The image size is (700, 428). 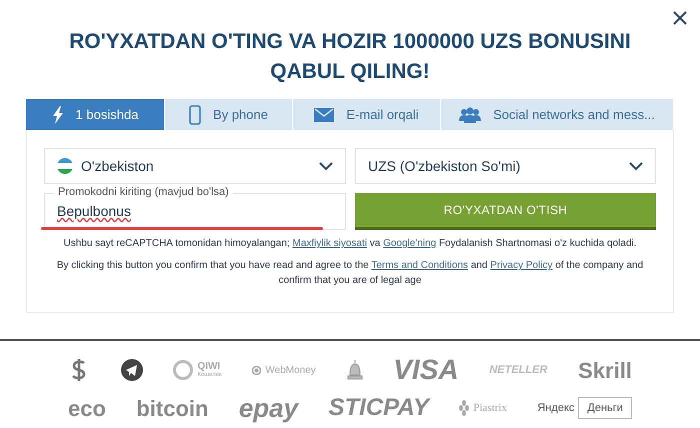 I want to click on link: Privacy Policy, so click(x=521, y=265).